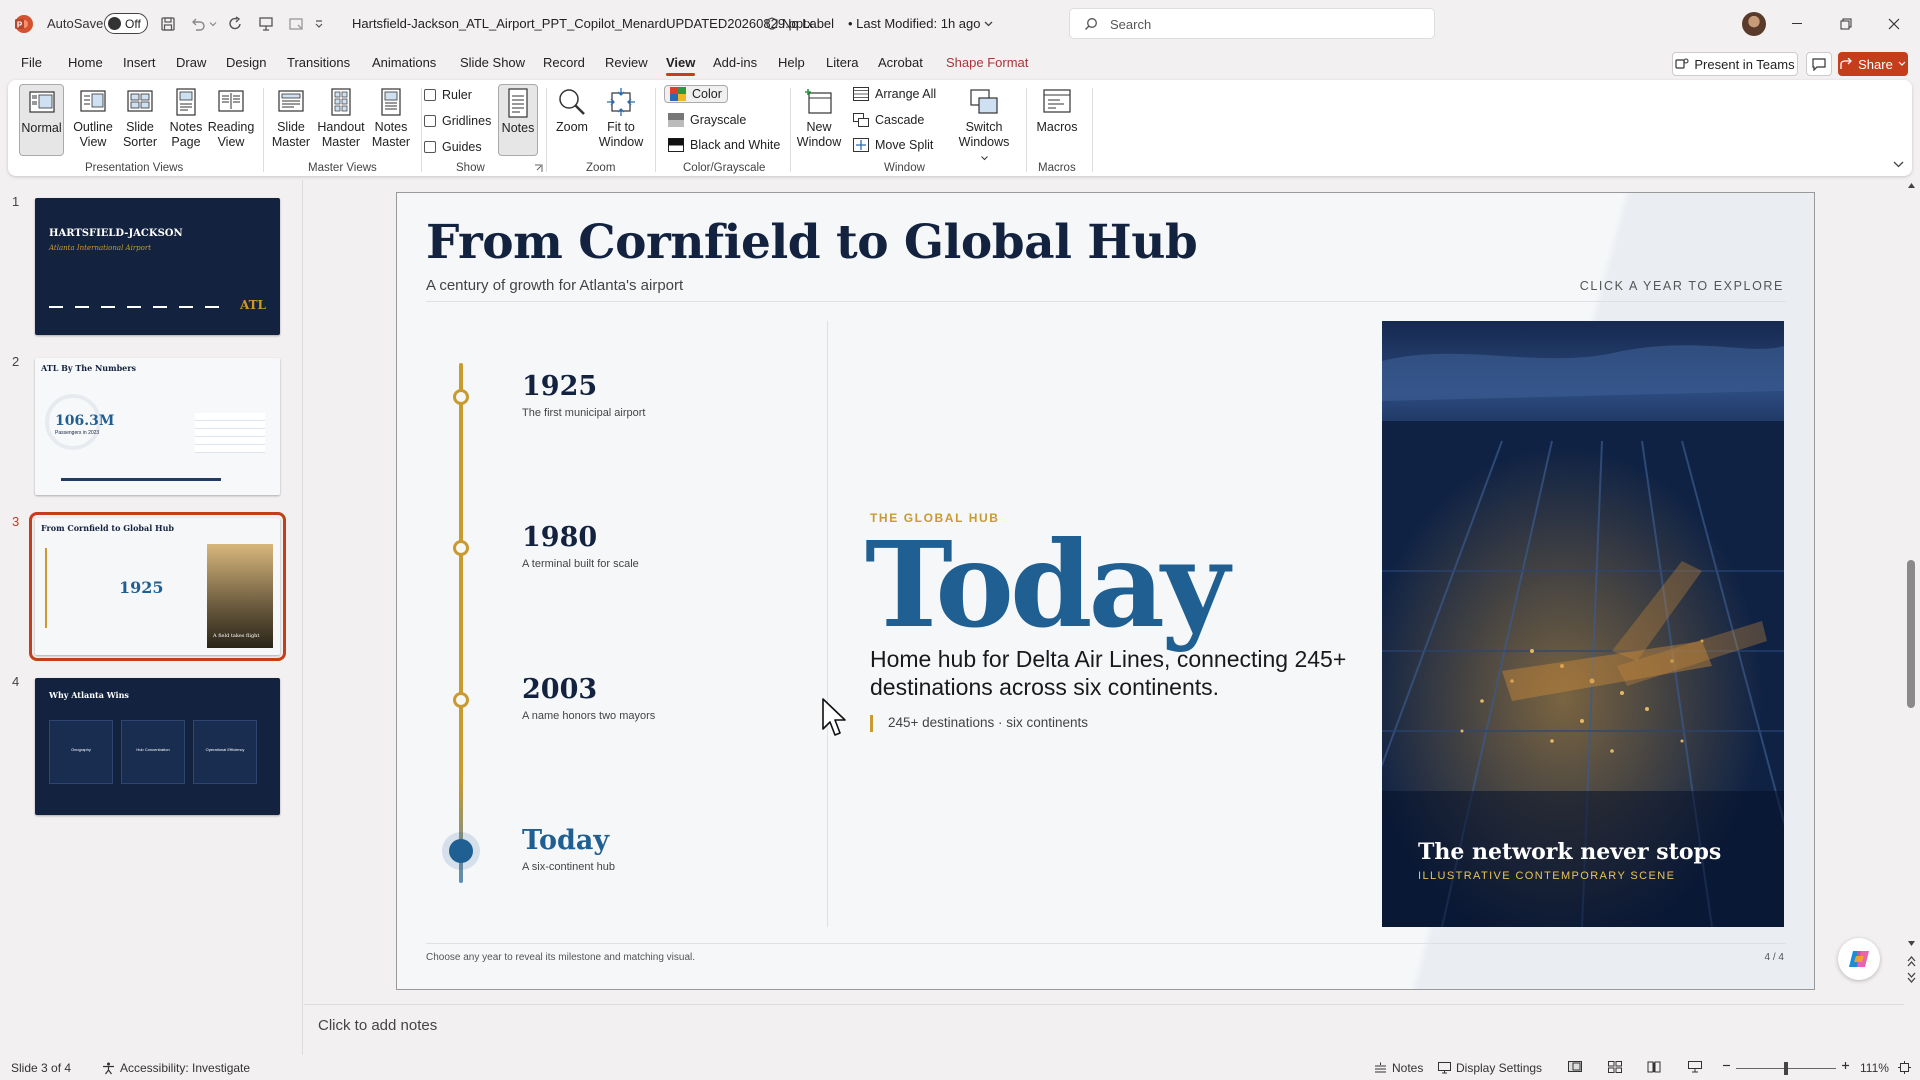 The height and width of the screenshot is (1080, 1920). I want to click on tab-file: File, so click(31, 62).